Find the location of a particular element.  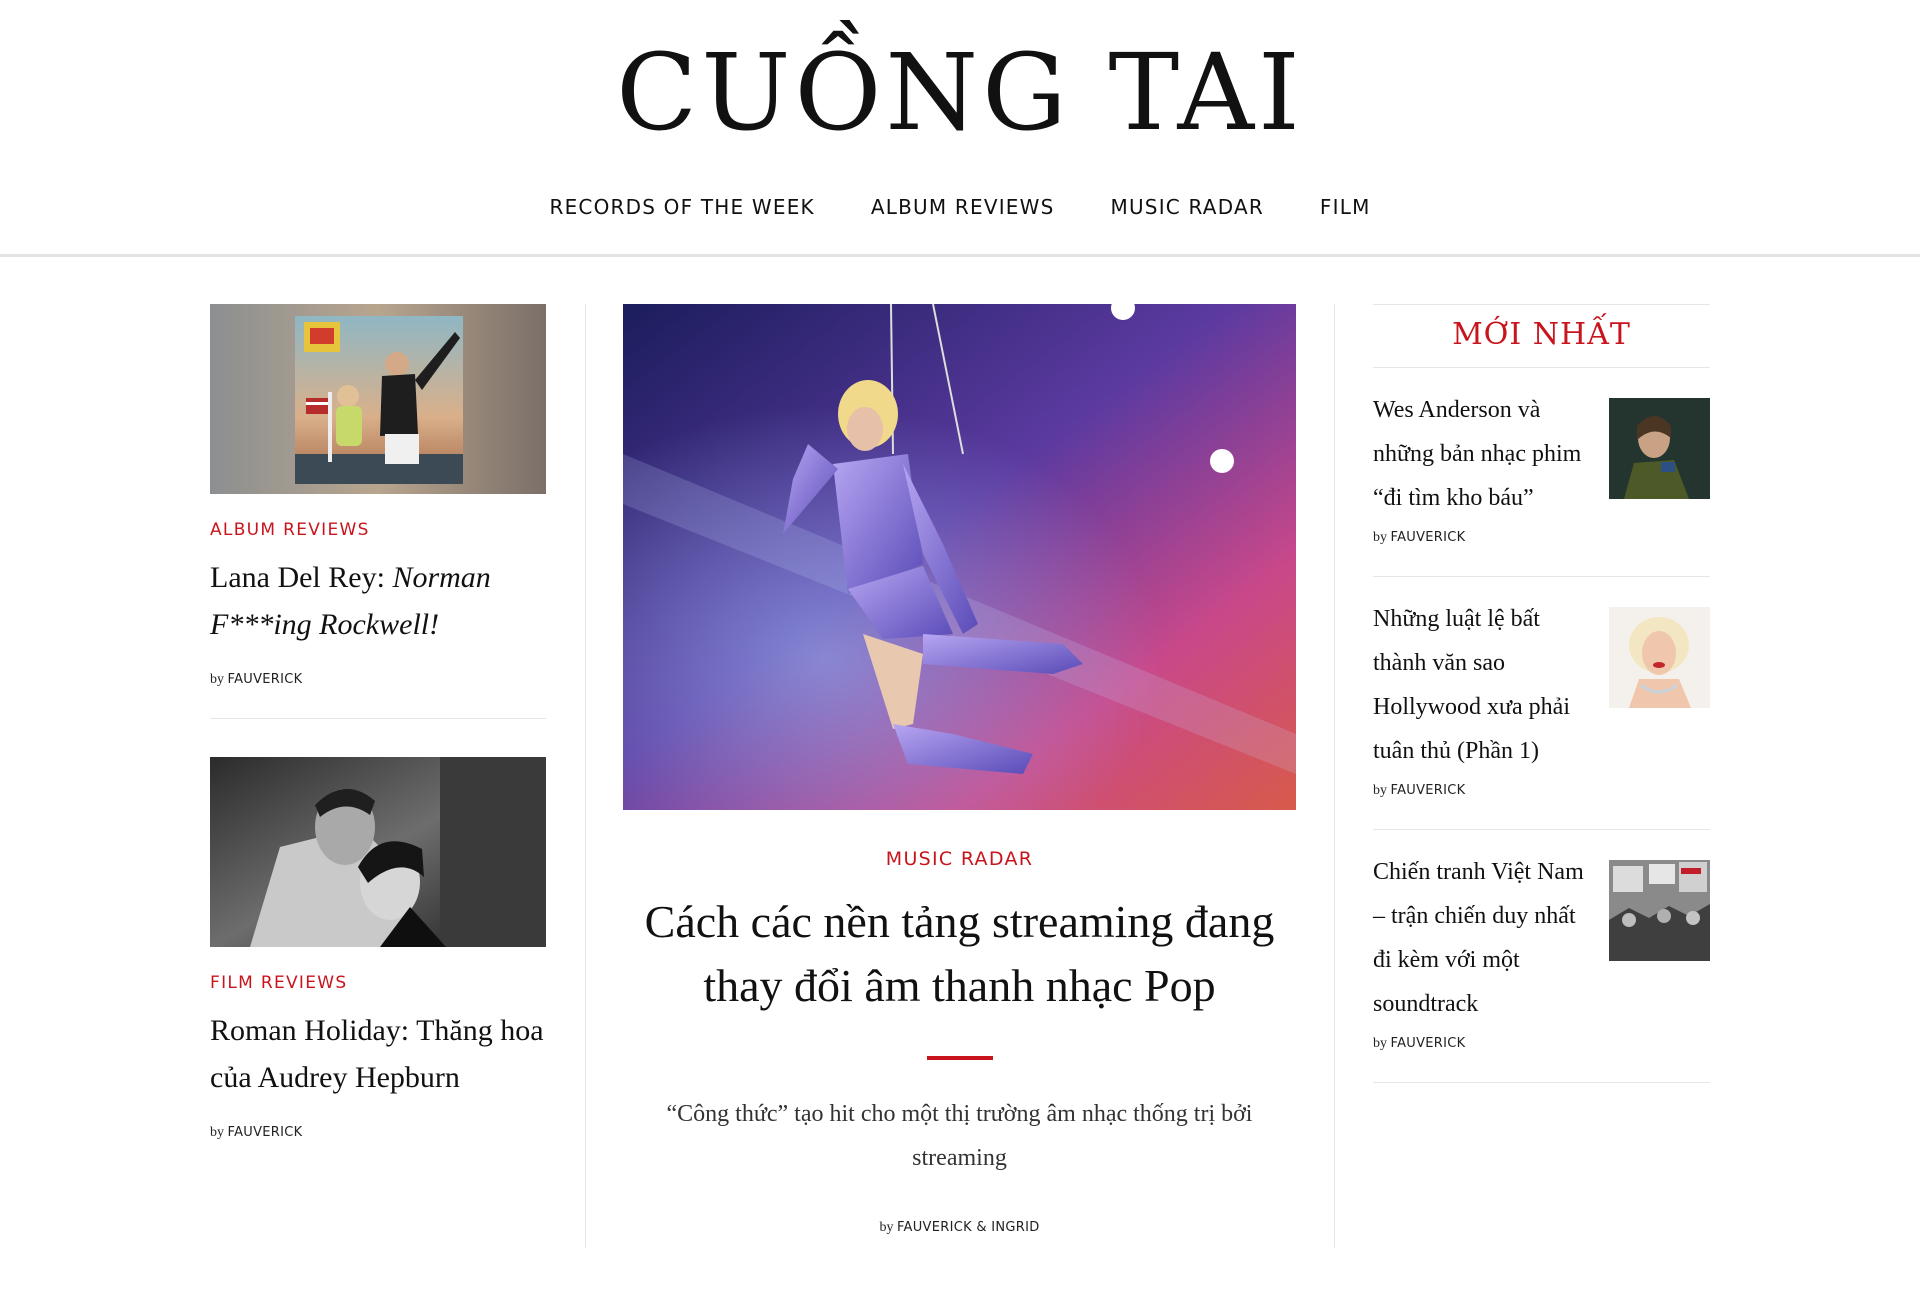

protest-photo-image is located at coordinates (1659, 910).